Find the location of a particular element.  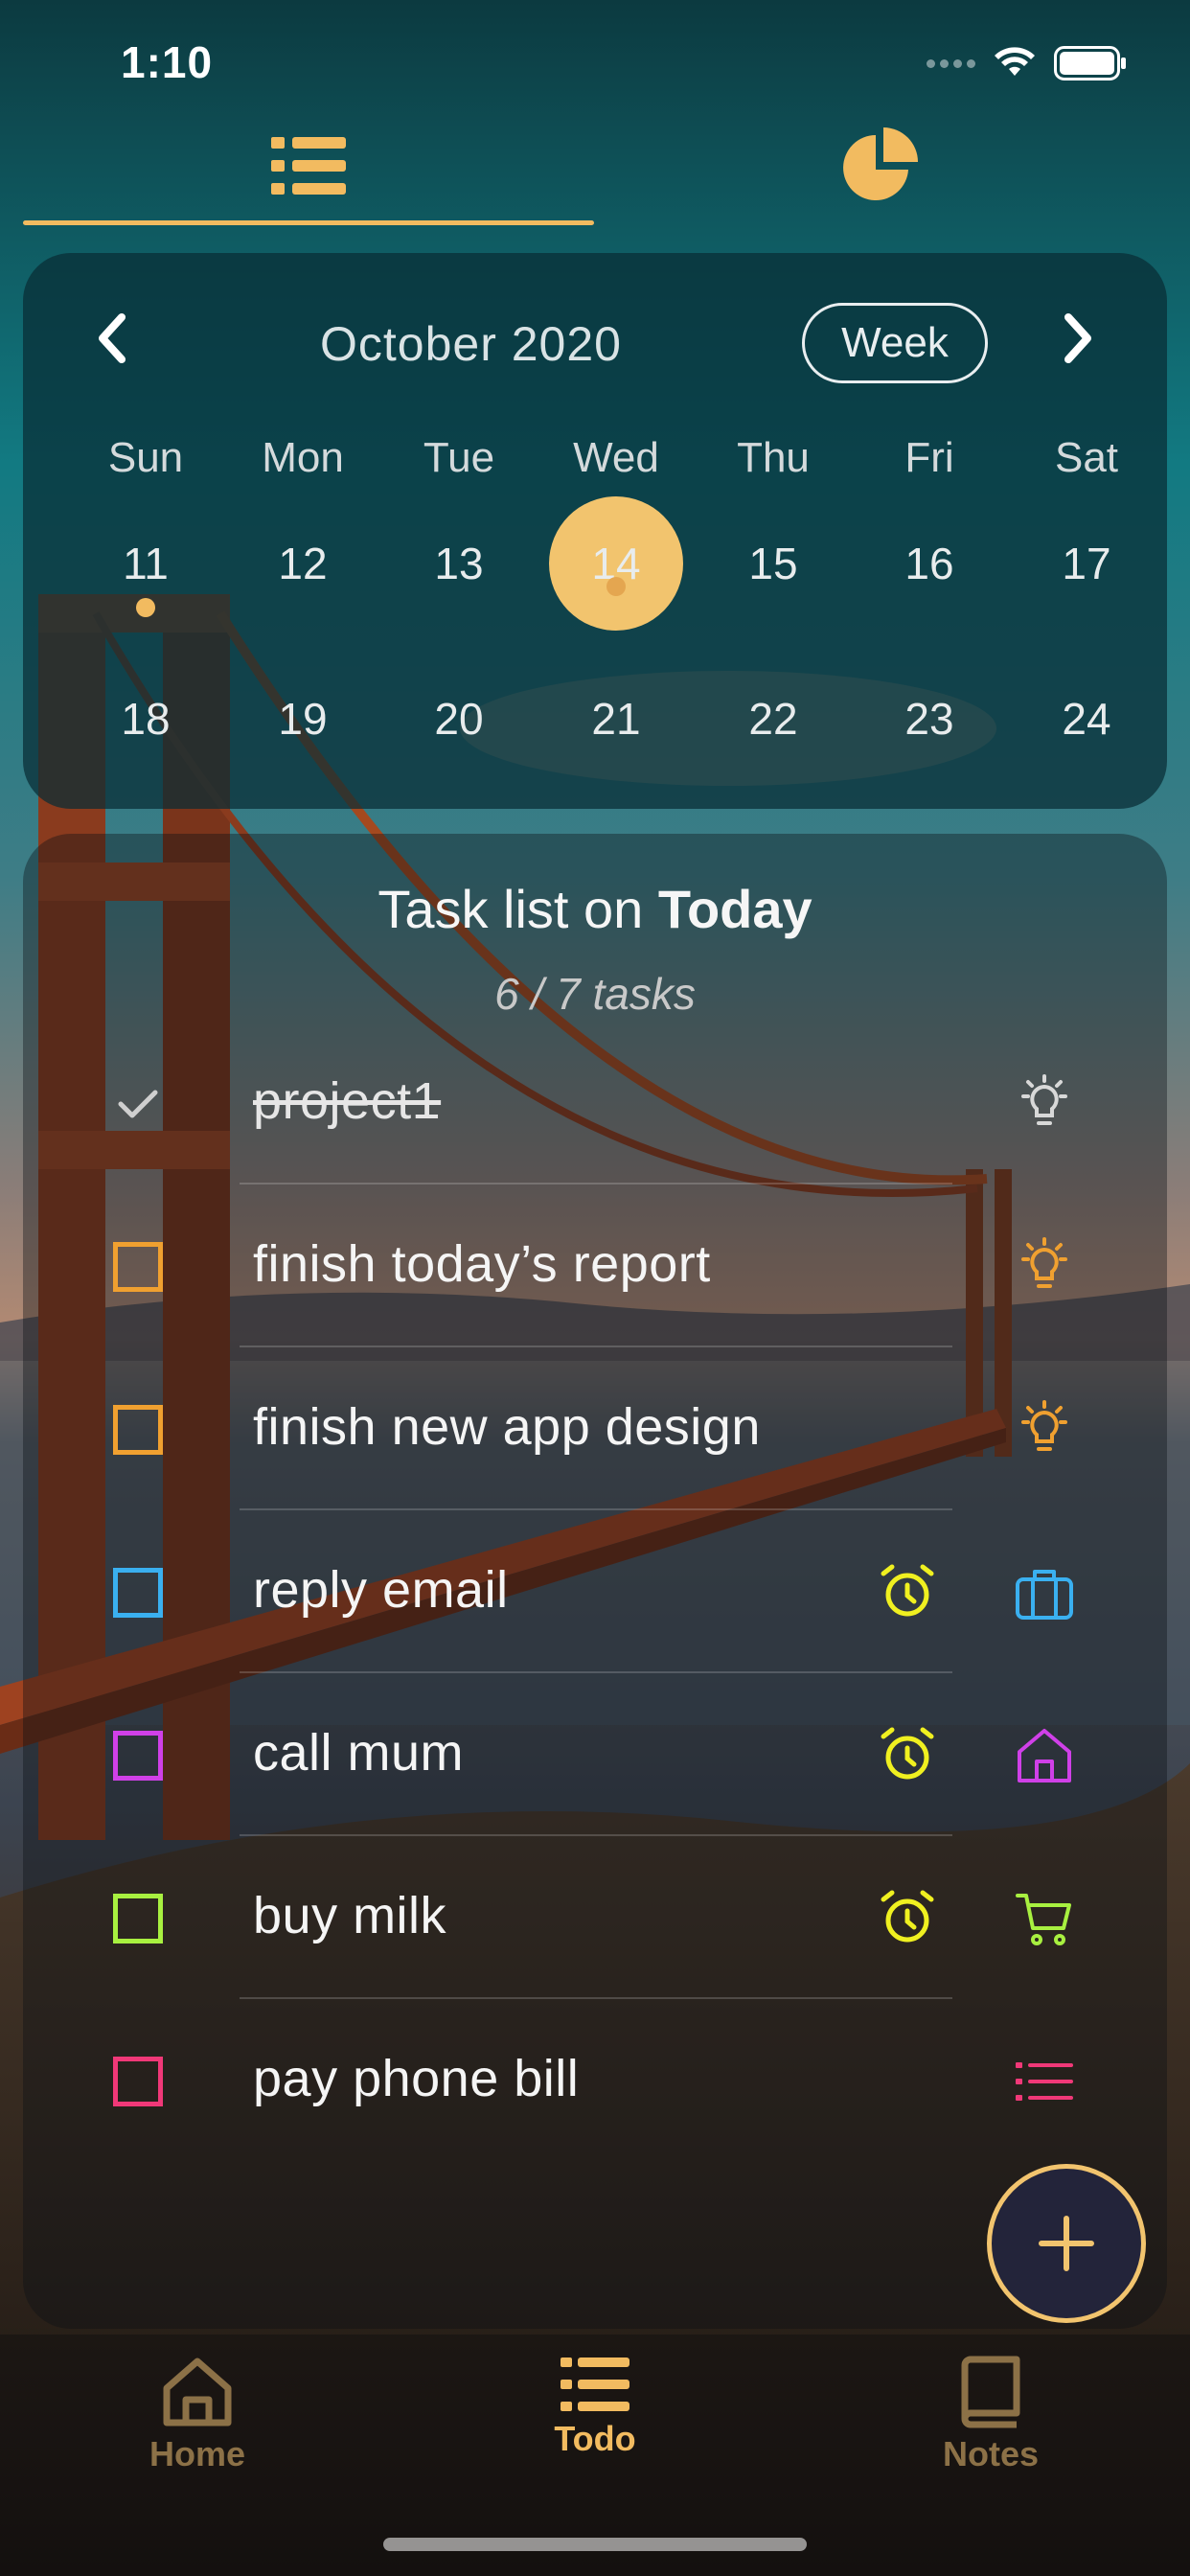

nav-home: Home is located at coordinates (198, 2427).